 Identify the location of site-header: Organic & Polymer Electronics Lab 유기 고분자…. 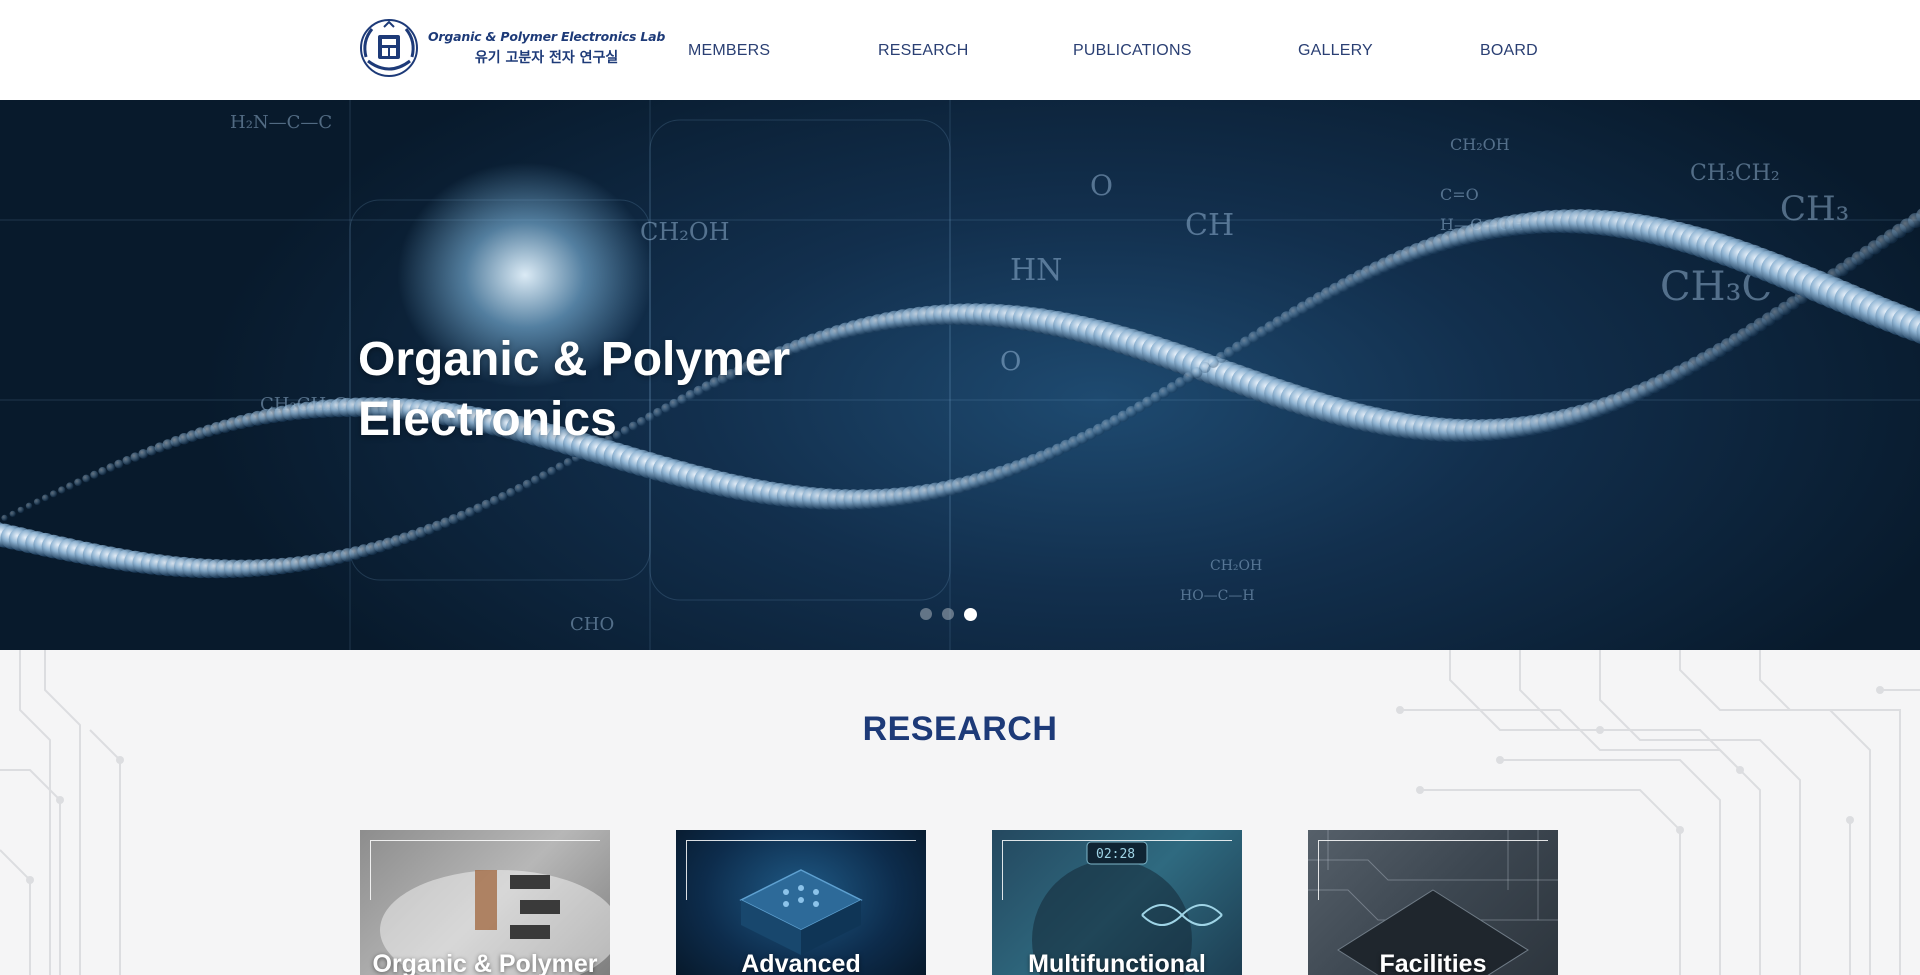
(960, 50).